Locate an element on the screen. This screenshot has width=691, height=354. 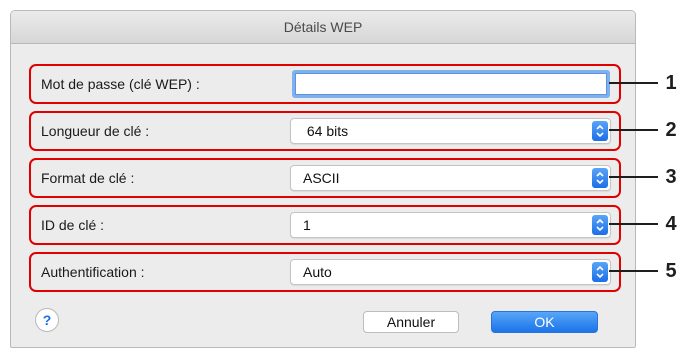
key-id-select: 1 is located at coordinates (450, 225).